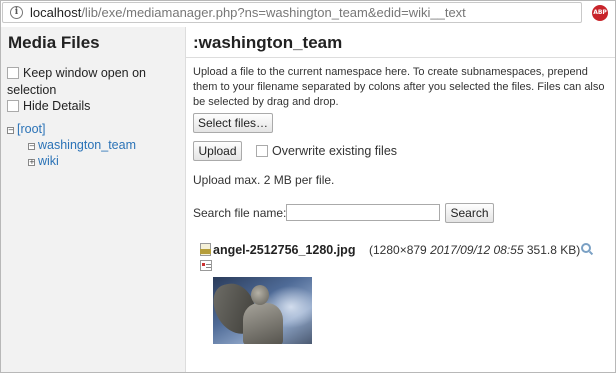  I want to click on hide-details-checkbox, so click(13, 106).